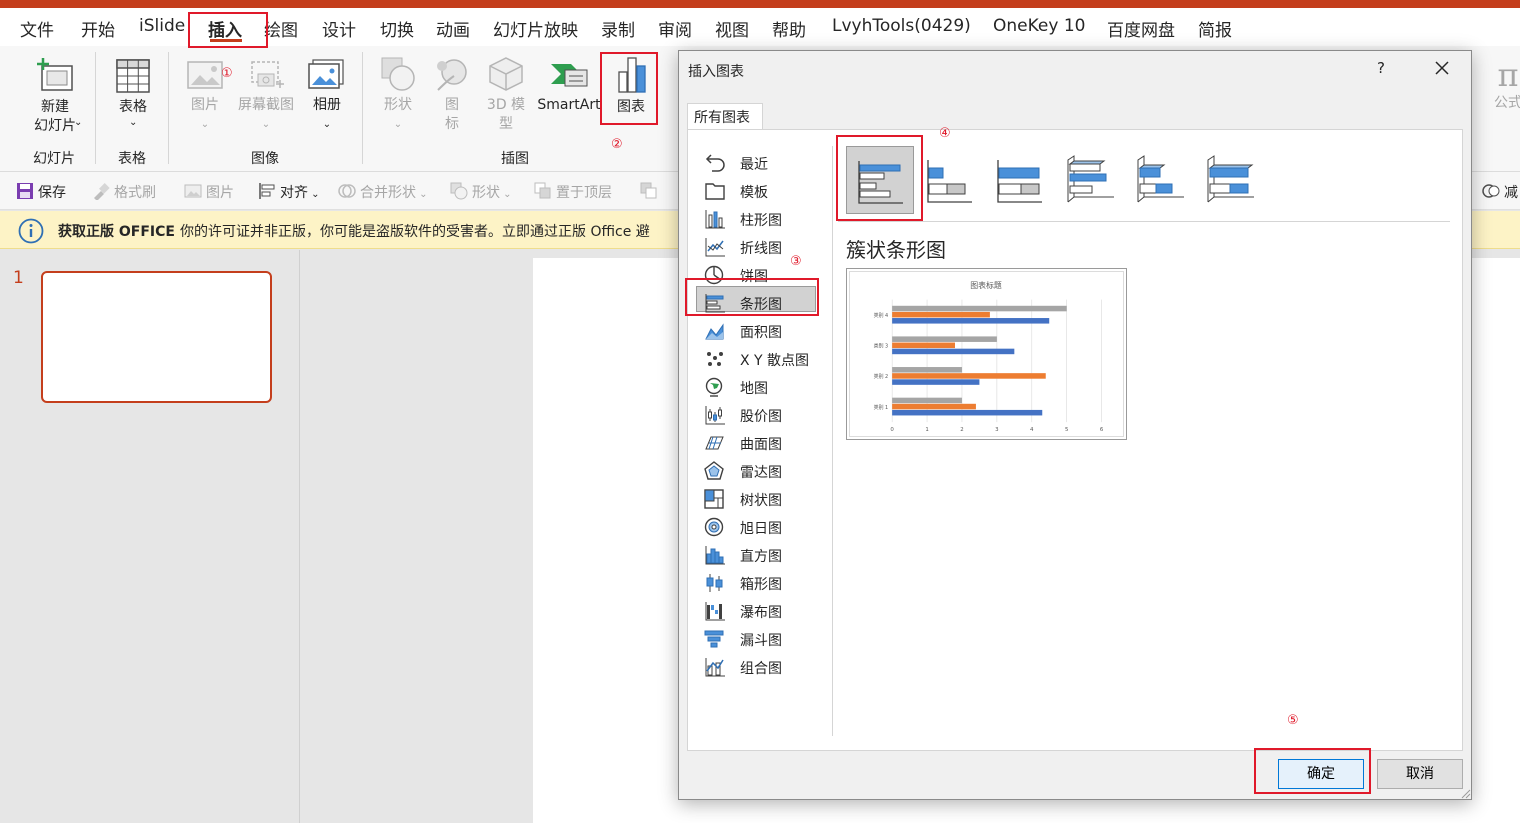 This screenshot has width=1520, height=823. What do you see at coordinates (1511, 193) in the screenshot?
I see `subtract-shape-label: 减` at bounding box center [1511, 193].